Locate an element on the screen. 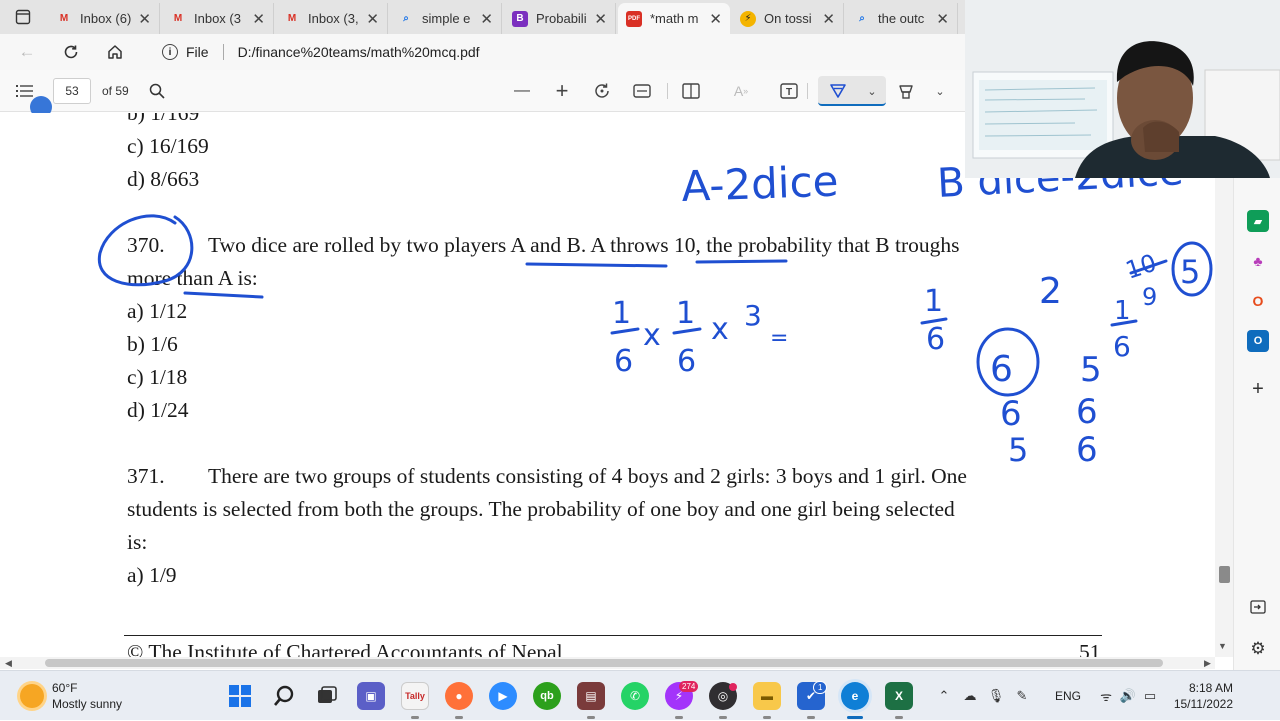  wifi-icon: ᯤ is located at coordinates (1106, 696).